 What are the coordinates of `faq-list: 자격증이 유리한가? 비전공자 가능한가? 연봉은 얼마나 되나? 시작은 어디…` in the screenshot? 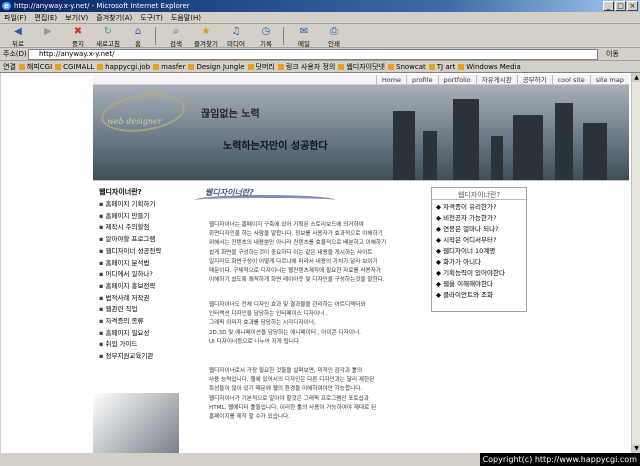 It's located at (479, 251).